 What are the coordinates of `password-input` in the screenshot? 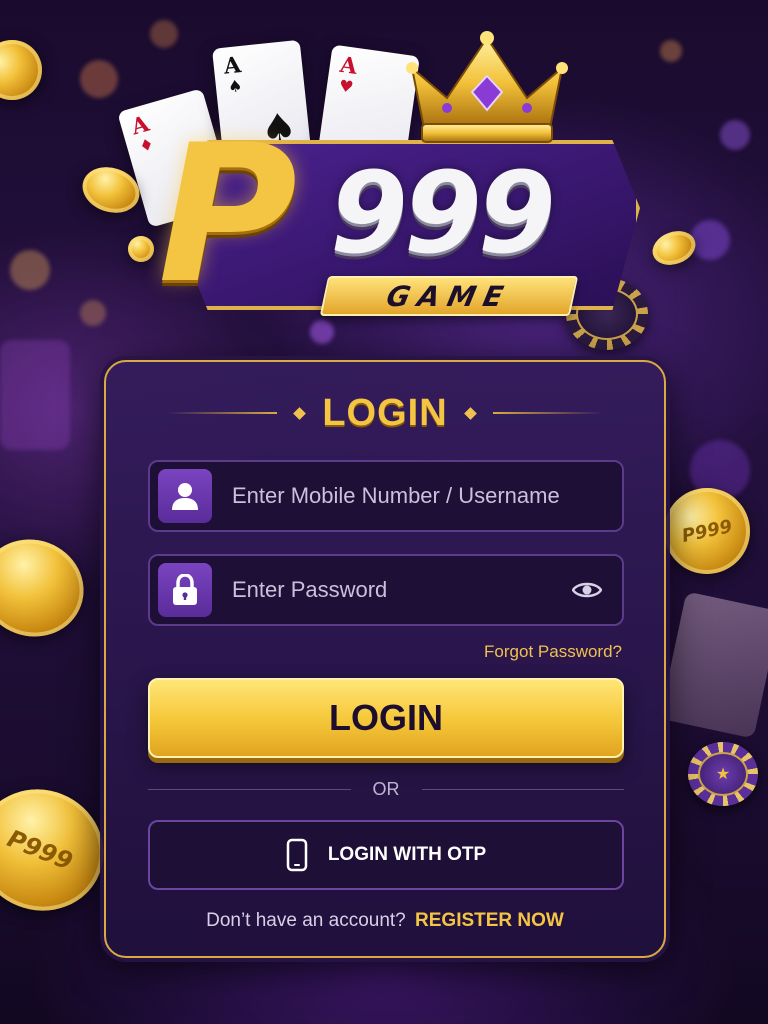 It's located at (387, 590).